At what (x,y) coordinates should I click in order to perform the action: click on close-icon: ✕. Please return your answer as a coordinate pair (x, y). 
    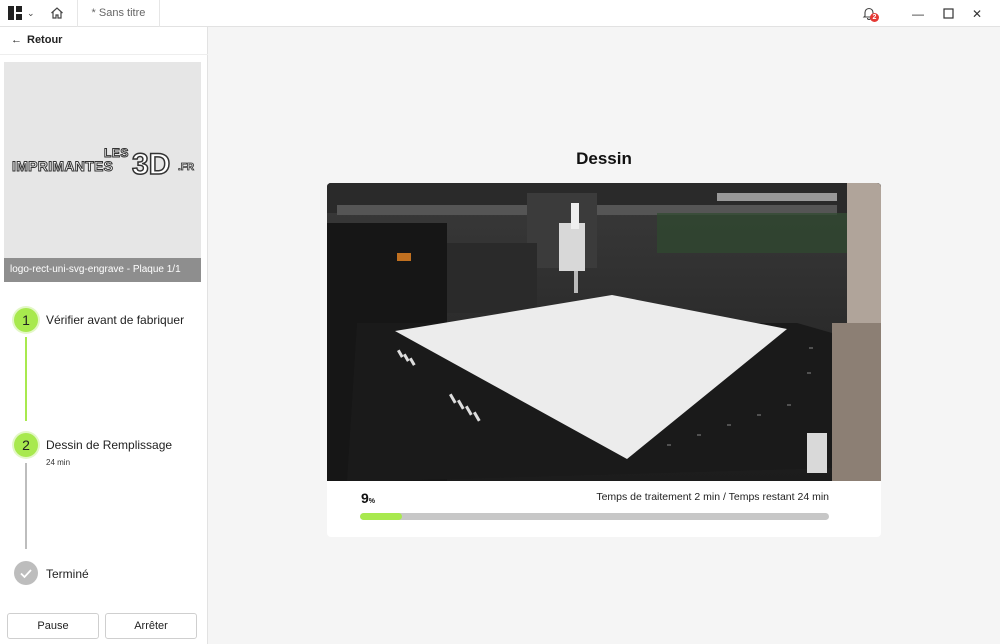
    Looking at the image, I should click on (977, 13).